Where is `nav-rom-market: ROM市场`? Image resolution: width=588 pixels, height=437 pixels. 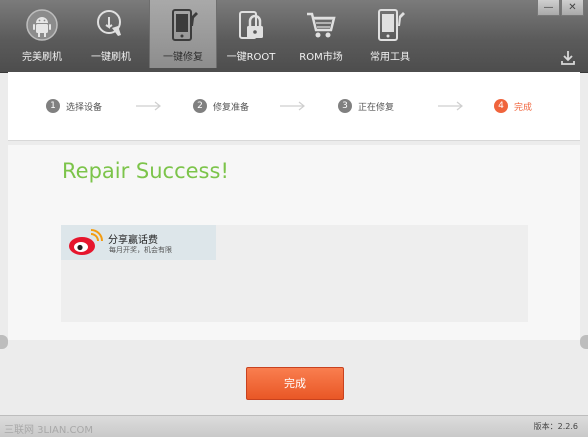
nav-rom-market: ROM市场 is located at coordinates (321, 35).